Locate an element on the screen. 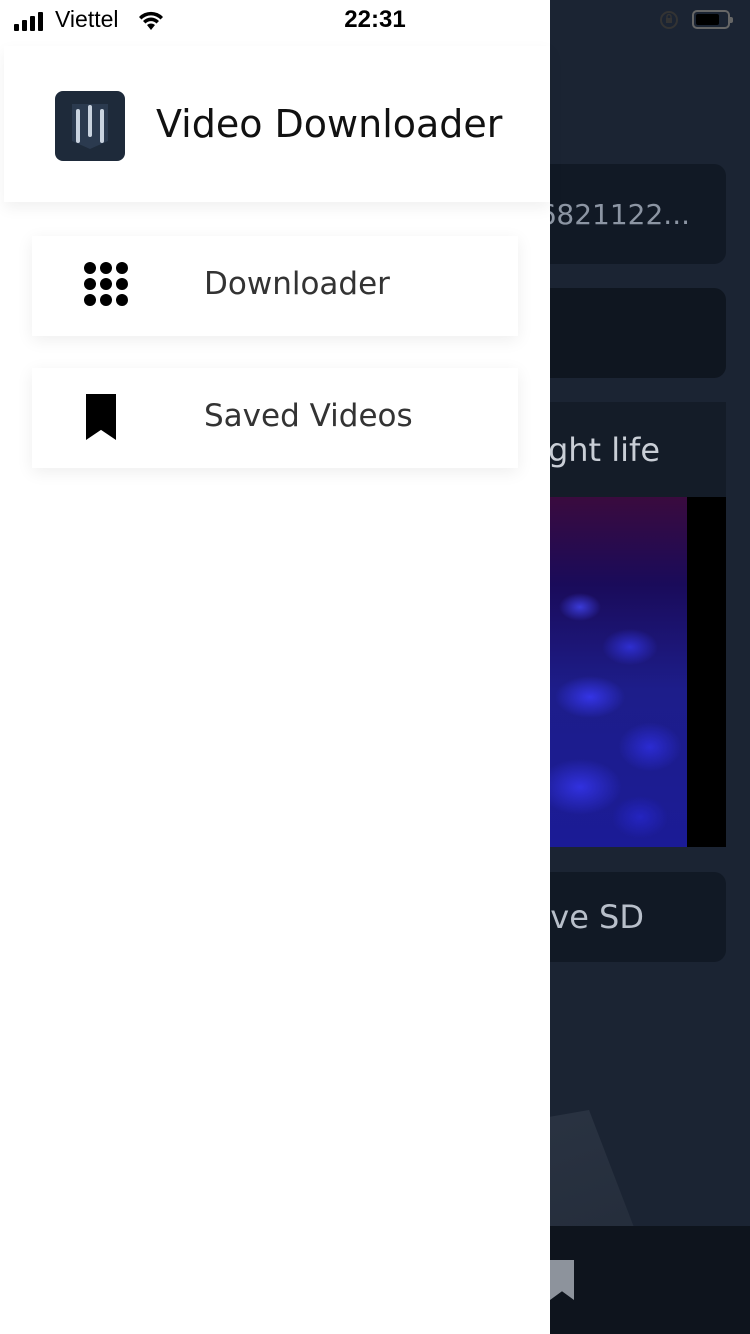  grid-icon is located at coordinates (106, 284).